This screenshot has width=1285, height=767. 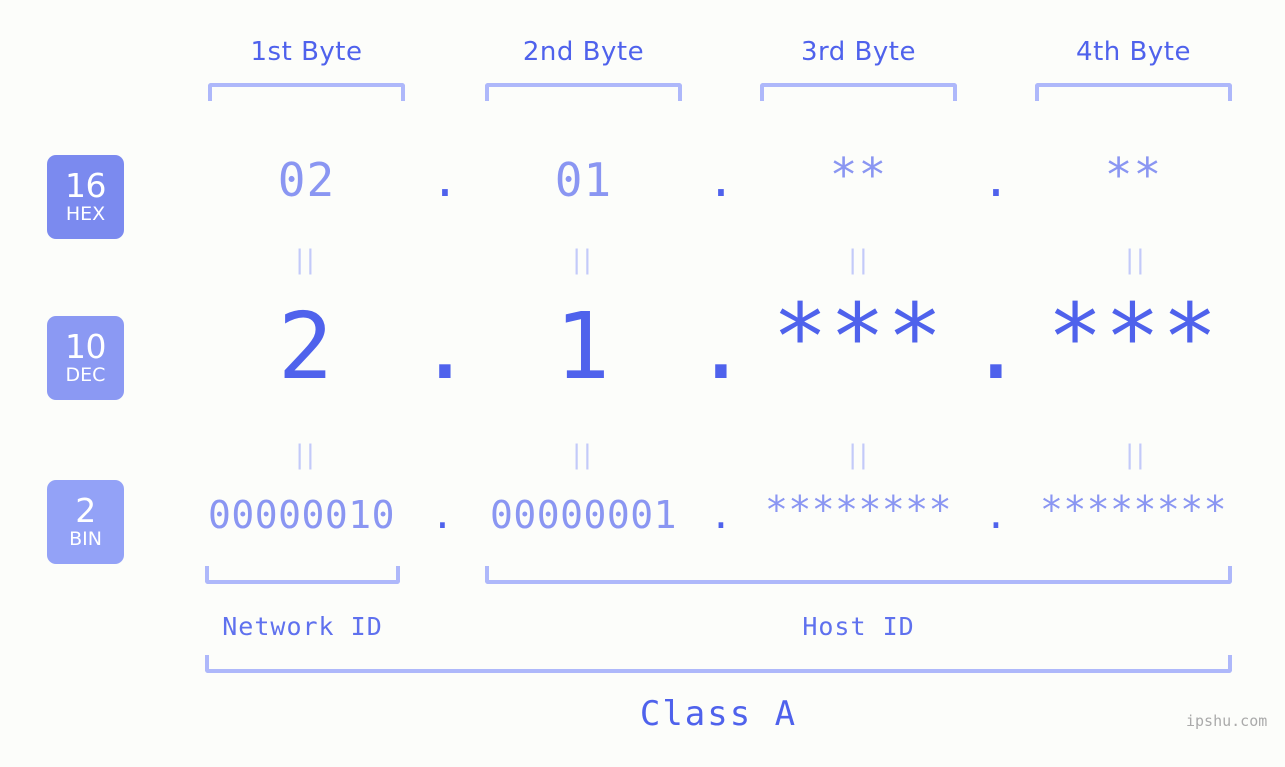 What do you see at coordinates (1136, 455) in the screenshot?
I see `equals-connector-dec-bin-4: ||` at bounding box center [1136, 455].